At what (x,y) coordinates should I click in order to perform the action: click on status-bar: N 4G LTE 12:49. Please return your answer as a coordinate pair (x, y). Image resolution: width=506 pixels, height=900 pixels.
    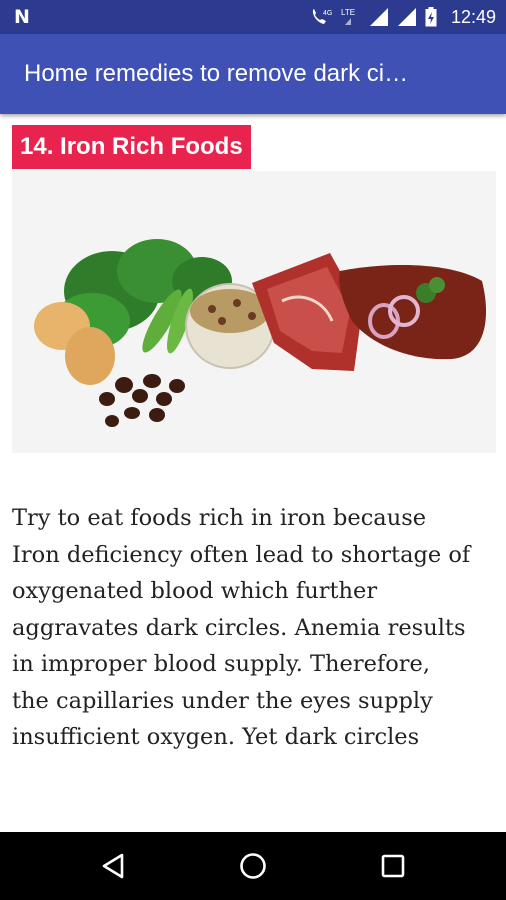
    Looking at the image, I should click on (253, 17).